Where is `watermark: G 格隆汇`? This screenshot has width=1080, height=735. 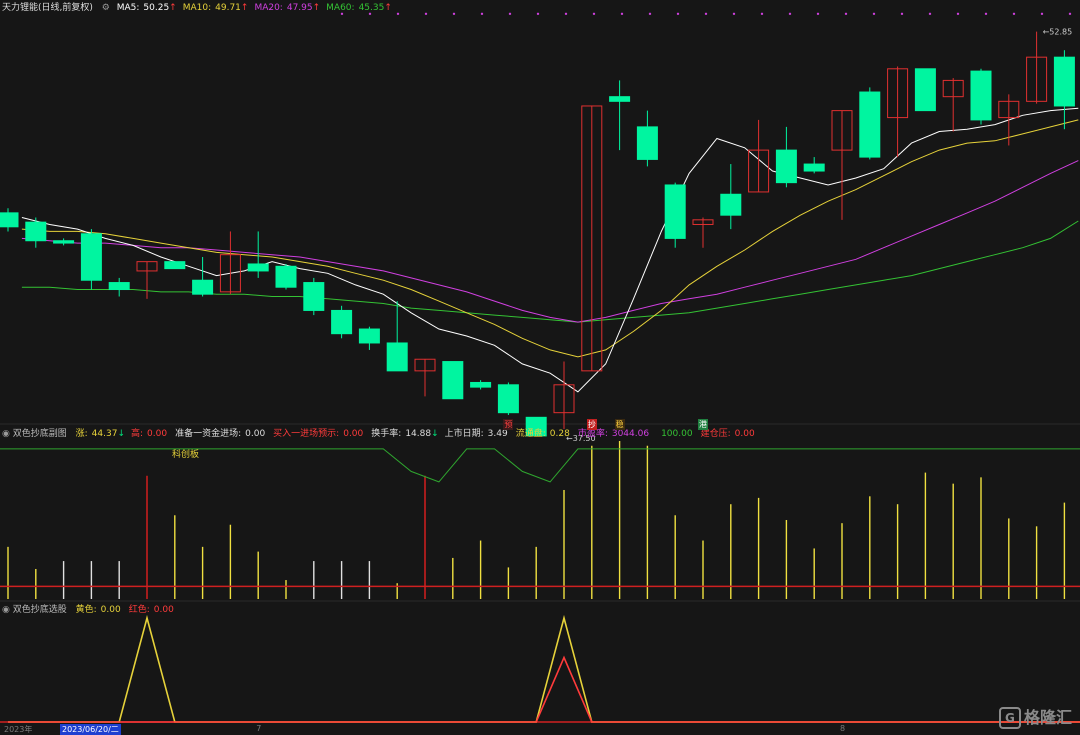
watermark: G 格隆汇 is located at coordinates (1035, 716).